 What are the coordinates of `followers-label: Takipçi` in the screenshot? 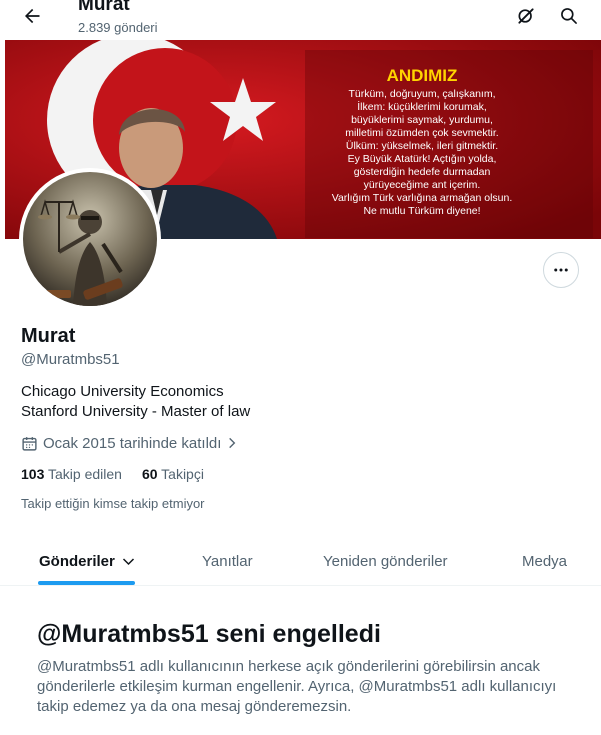 It's located at (182, 474).